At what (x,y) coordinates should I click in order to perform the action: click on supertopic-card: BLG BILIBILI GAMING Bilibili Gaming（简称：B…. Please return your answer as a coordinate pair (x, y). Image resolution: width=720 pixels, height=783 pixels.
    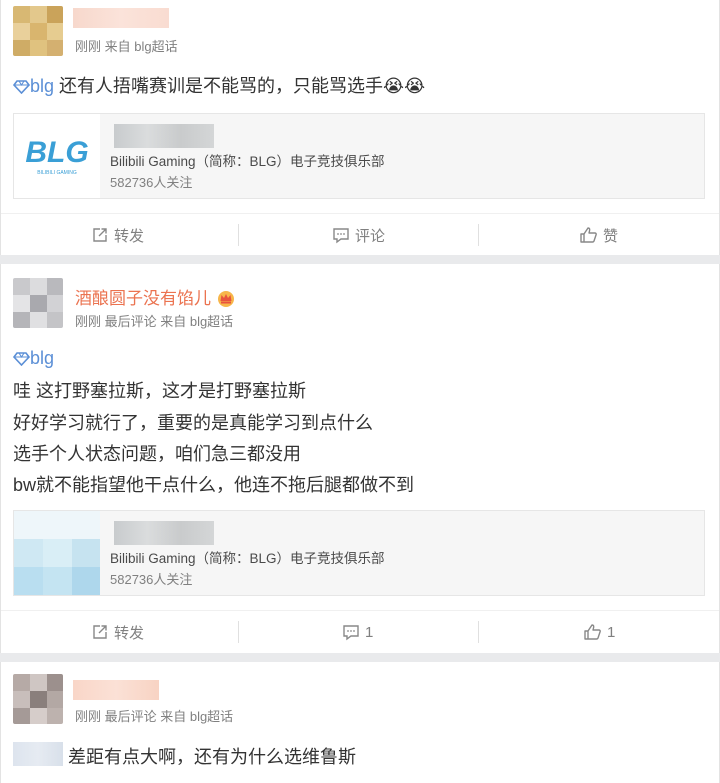
    Looking at the image, I should click on (359, 156).